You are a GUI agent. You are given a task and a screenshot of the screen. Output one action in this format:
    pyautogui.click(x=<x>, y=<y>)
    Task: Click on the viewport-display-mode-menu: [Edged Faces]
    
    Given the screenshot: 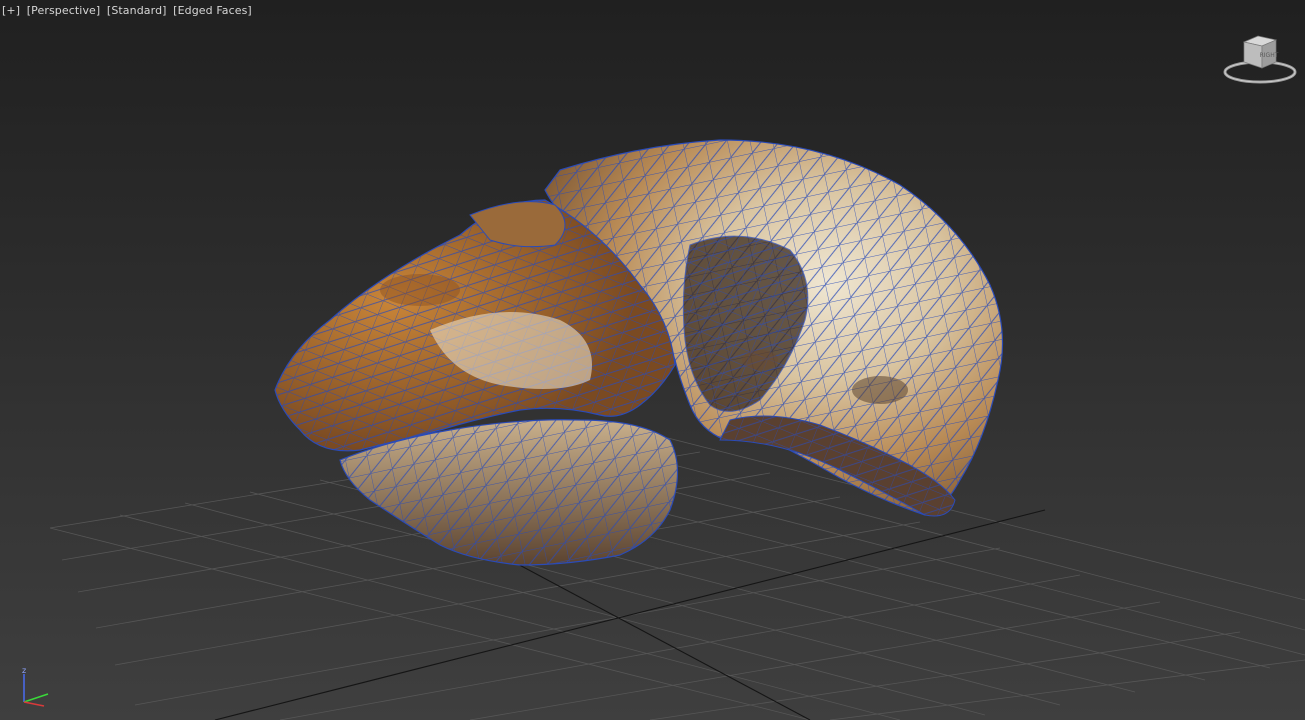 What is the action you would take?
    pyautogui.click(x=212, y=10)
    